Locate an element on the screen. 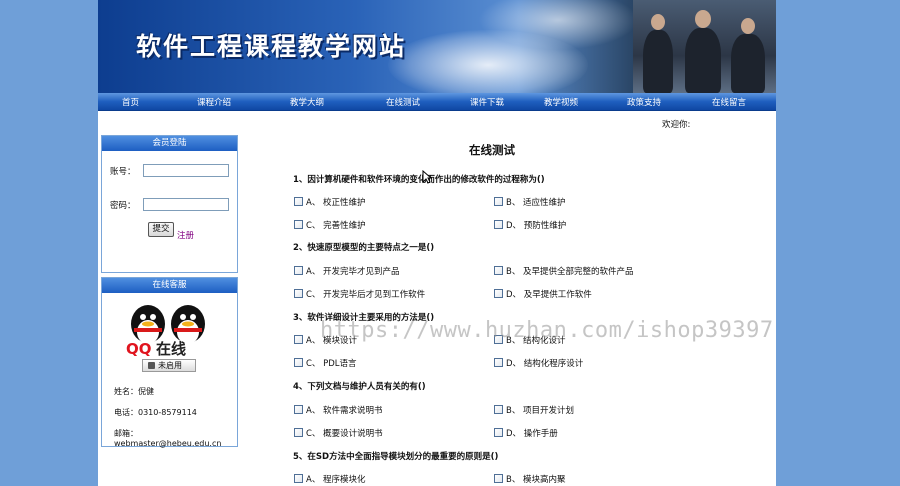 This screenshot has height=486, width=900. option-5a: A、 程序模块化 is located at coordinates (330, 479).